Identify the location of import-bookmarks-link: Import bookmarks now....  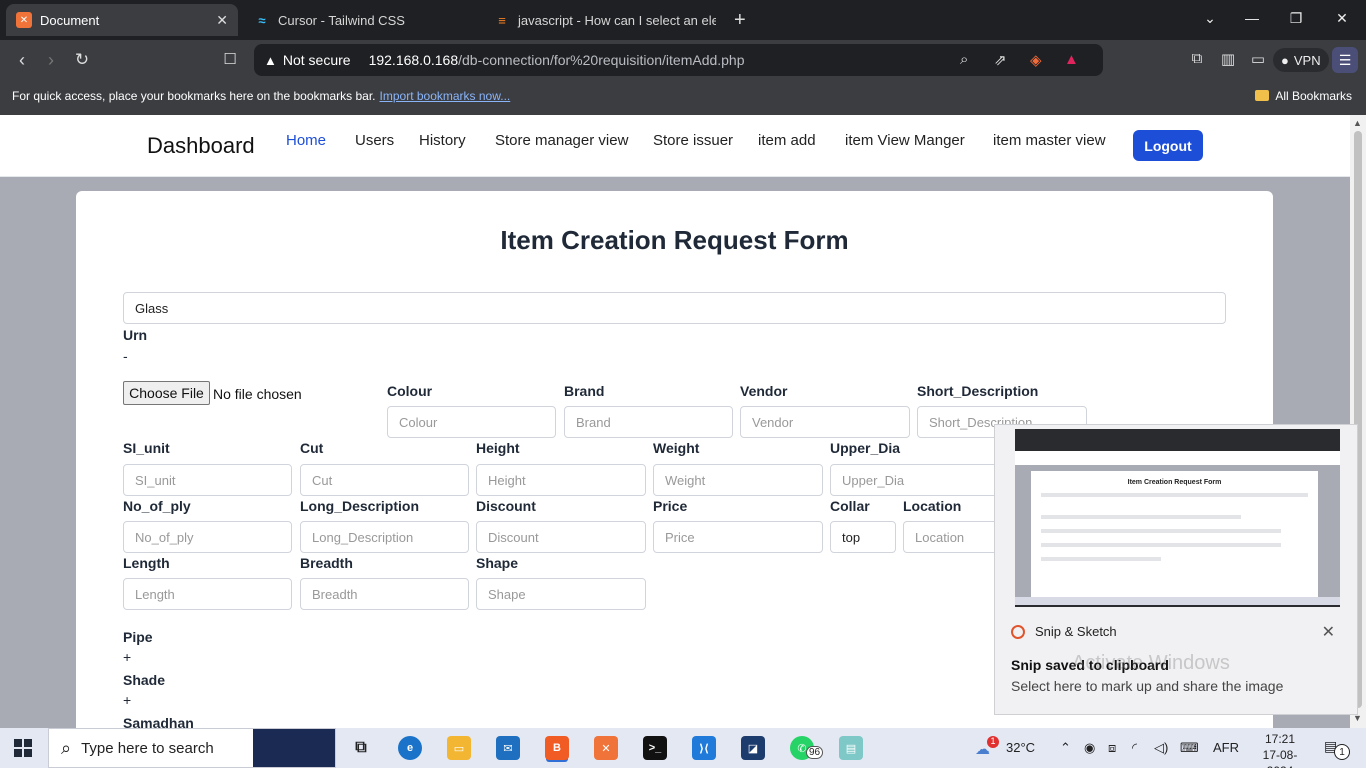
(445, 96).